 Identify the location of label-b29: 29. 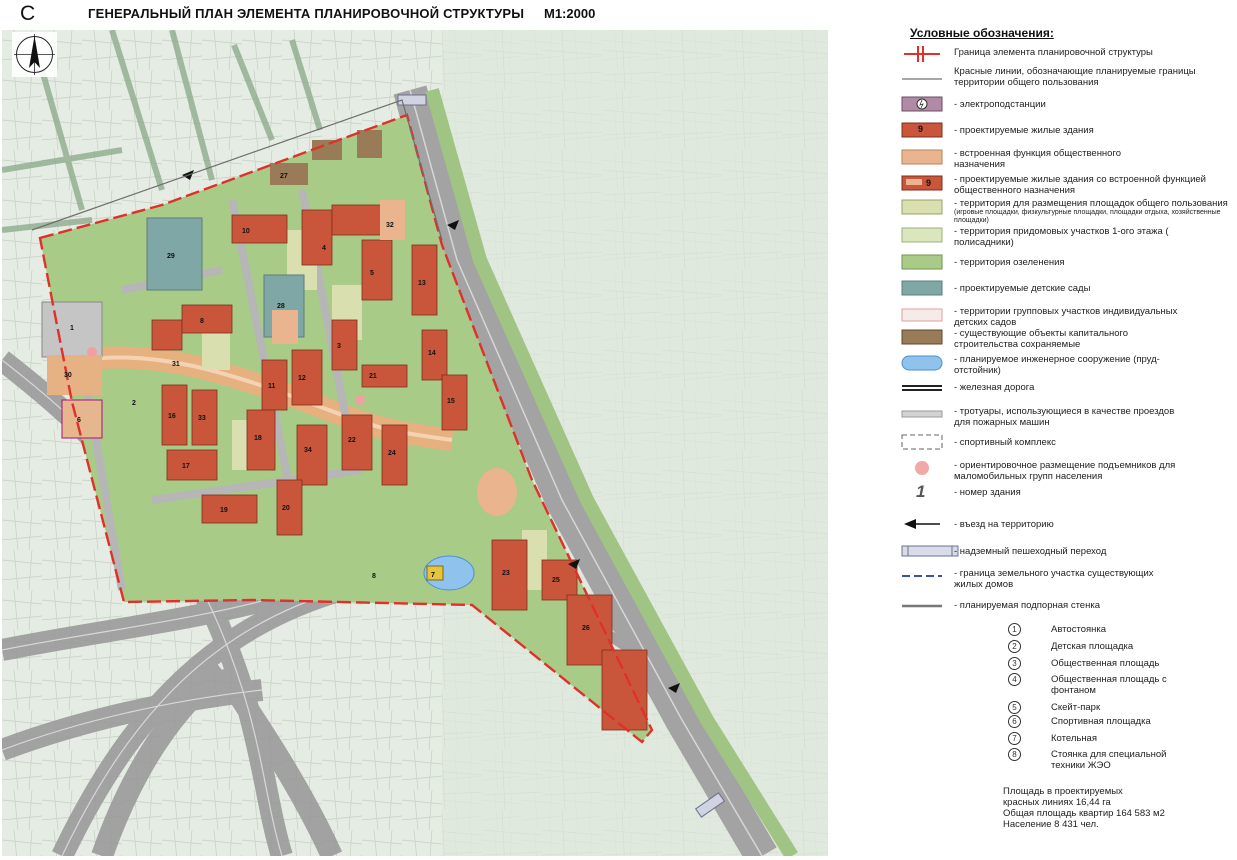
(171, 256).